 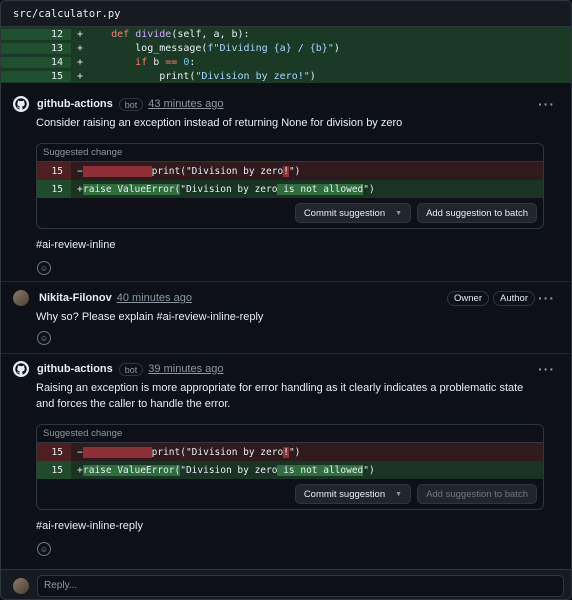 I want to click on diff-line: 13 + log_message(f"Dividing {a} / {b}"), so click(x=286, y=48).